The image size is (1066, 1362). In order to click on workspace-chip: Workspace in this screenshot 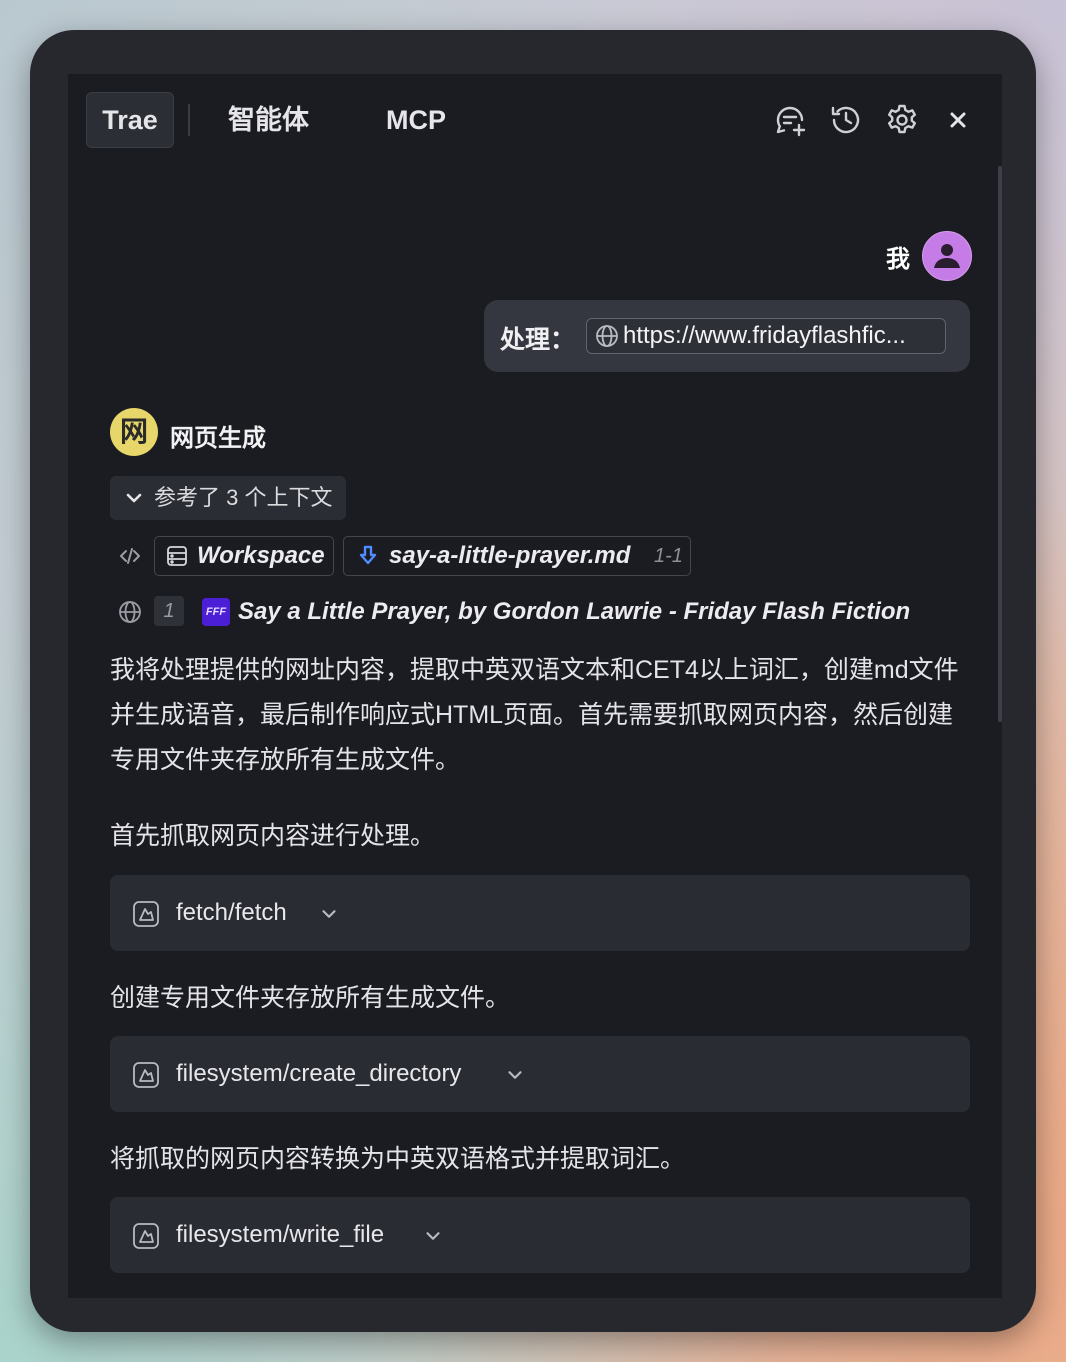, I will do `click(244, 556)`.